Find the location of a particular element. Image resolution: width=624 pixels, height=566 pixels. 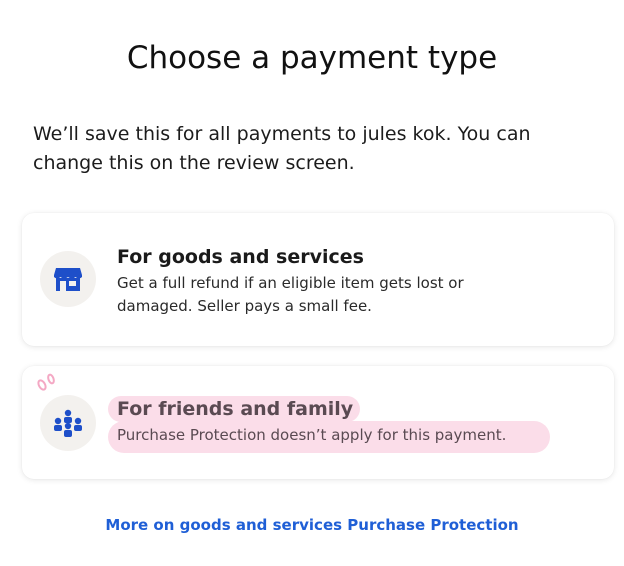

option-title: For goods and services is located at coordinates (240, 257).